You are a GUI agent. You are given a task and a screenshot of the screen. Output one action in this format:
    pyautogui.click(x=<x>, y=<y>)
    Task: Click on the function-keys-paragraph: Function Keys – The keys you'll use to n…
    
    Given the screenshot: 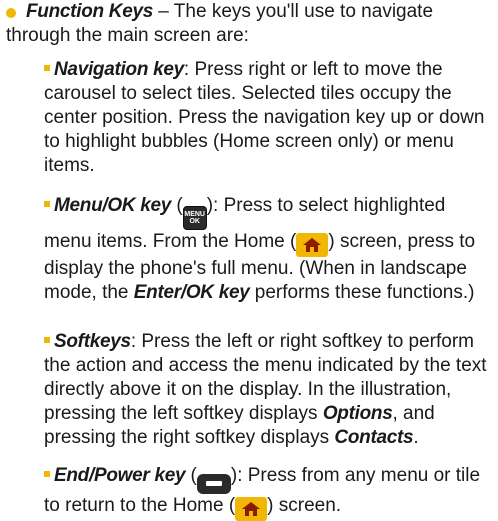 What is the action you would take?
    pyautogui.click(x=245, y=24)
    